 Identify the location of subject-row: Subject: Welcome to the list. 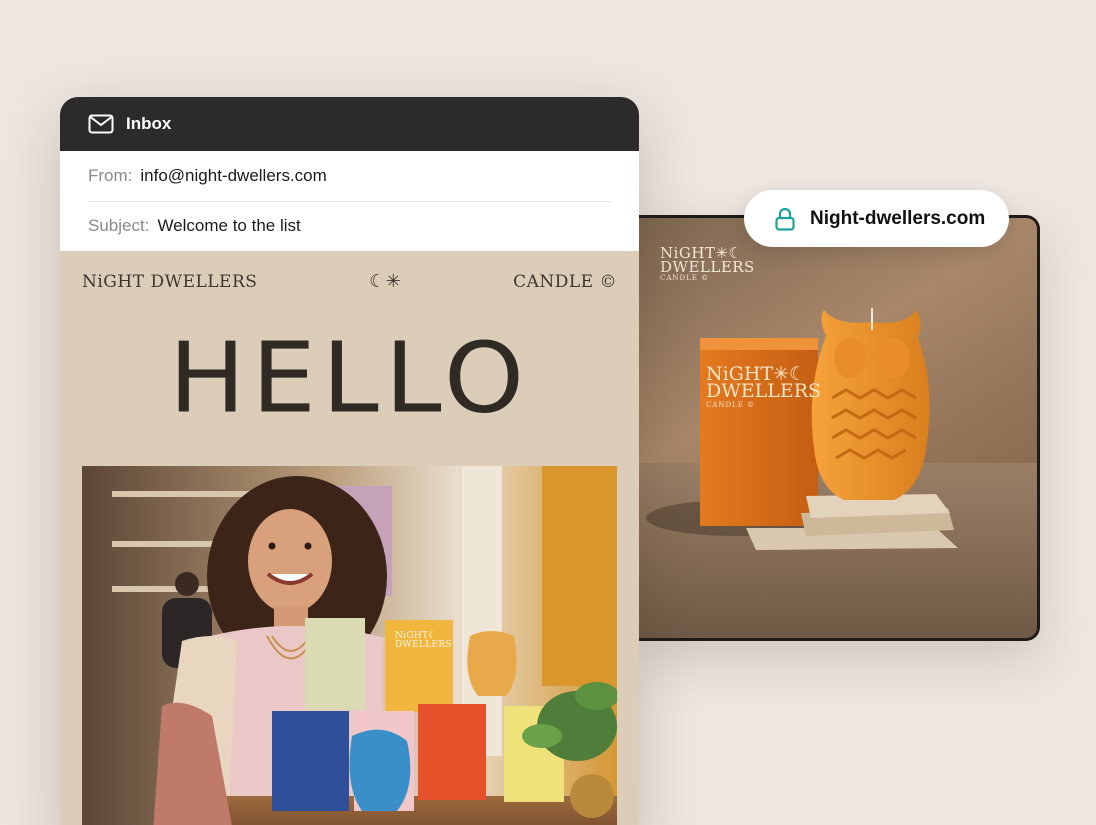
(349, 225).